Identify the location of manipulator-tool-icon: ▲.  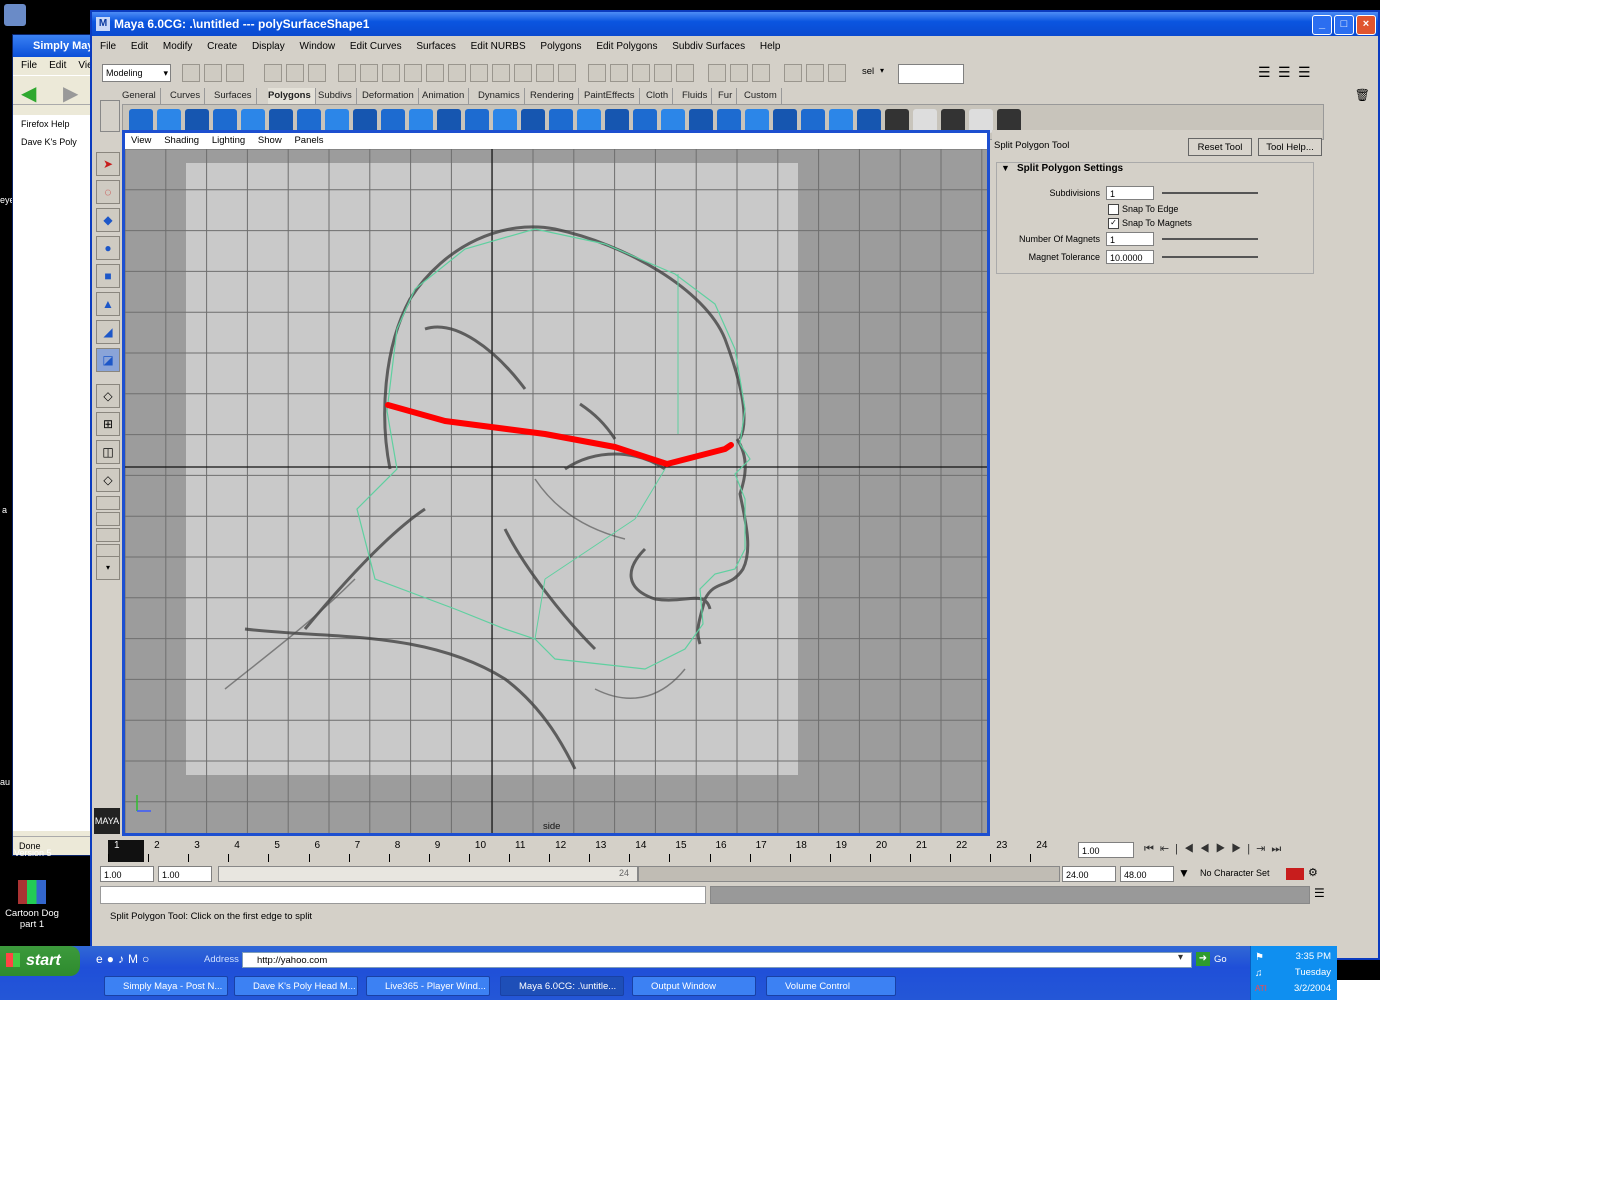
(108, 304).